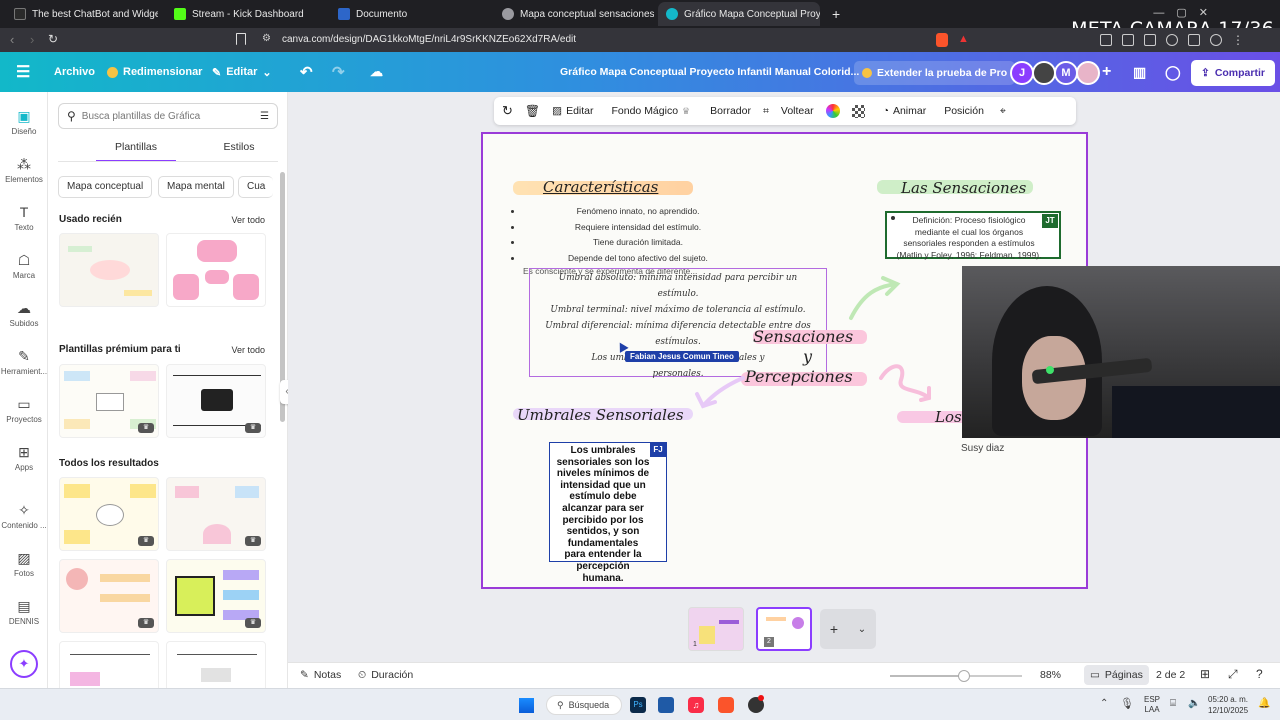 The width and height of the screenshot is (1280, 720). Describe the element at coordinates (1044, 73) in the screenshot. I see `avatar-photo` at that location.